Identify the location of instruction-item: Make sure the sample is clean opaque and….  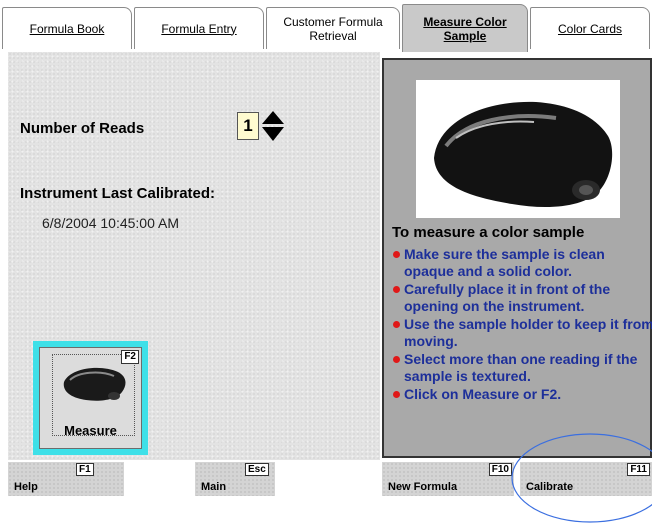
(522, 263).